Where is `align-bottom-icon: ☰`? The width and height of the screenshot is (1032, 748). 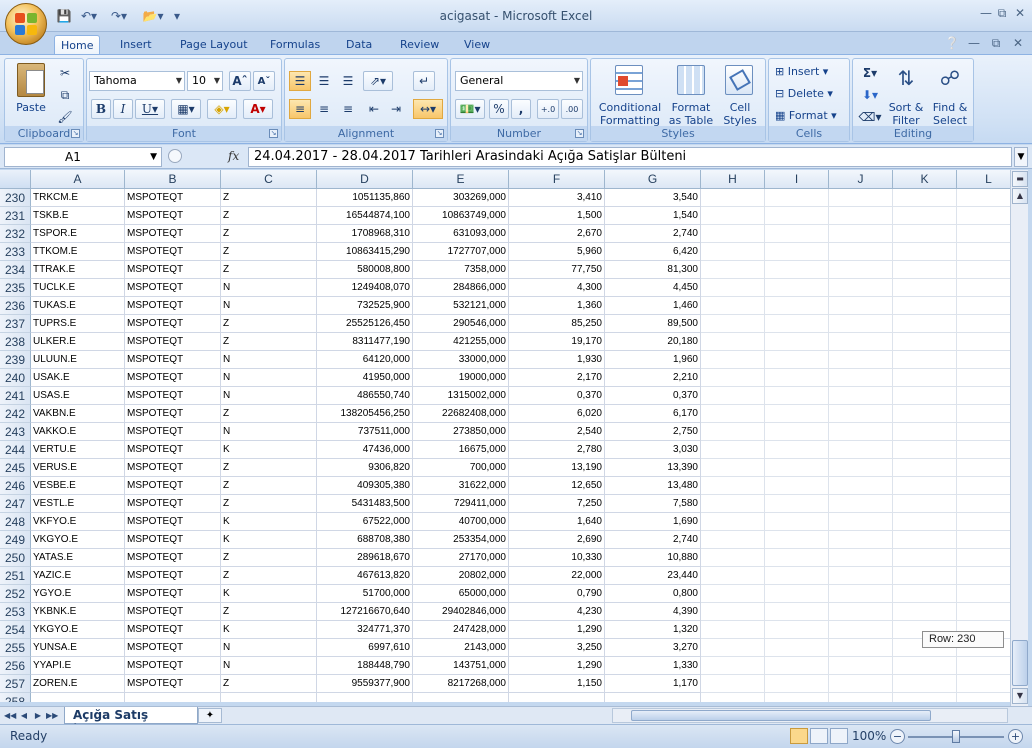 align-bottom-icon: ☰ is located at coordinates (348, 81).